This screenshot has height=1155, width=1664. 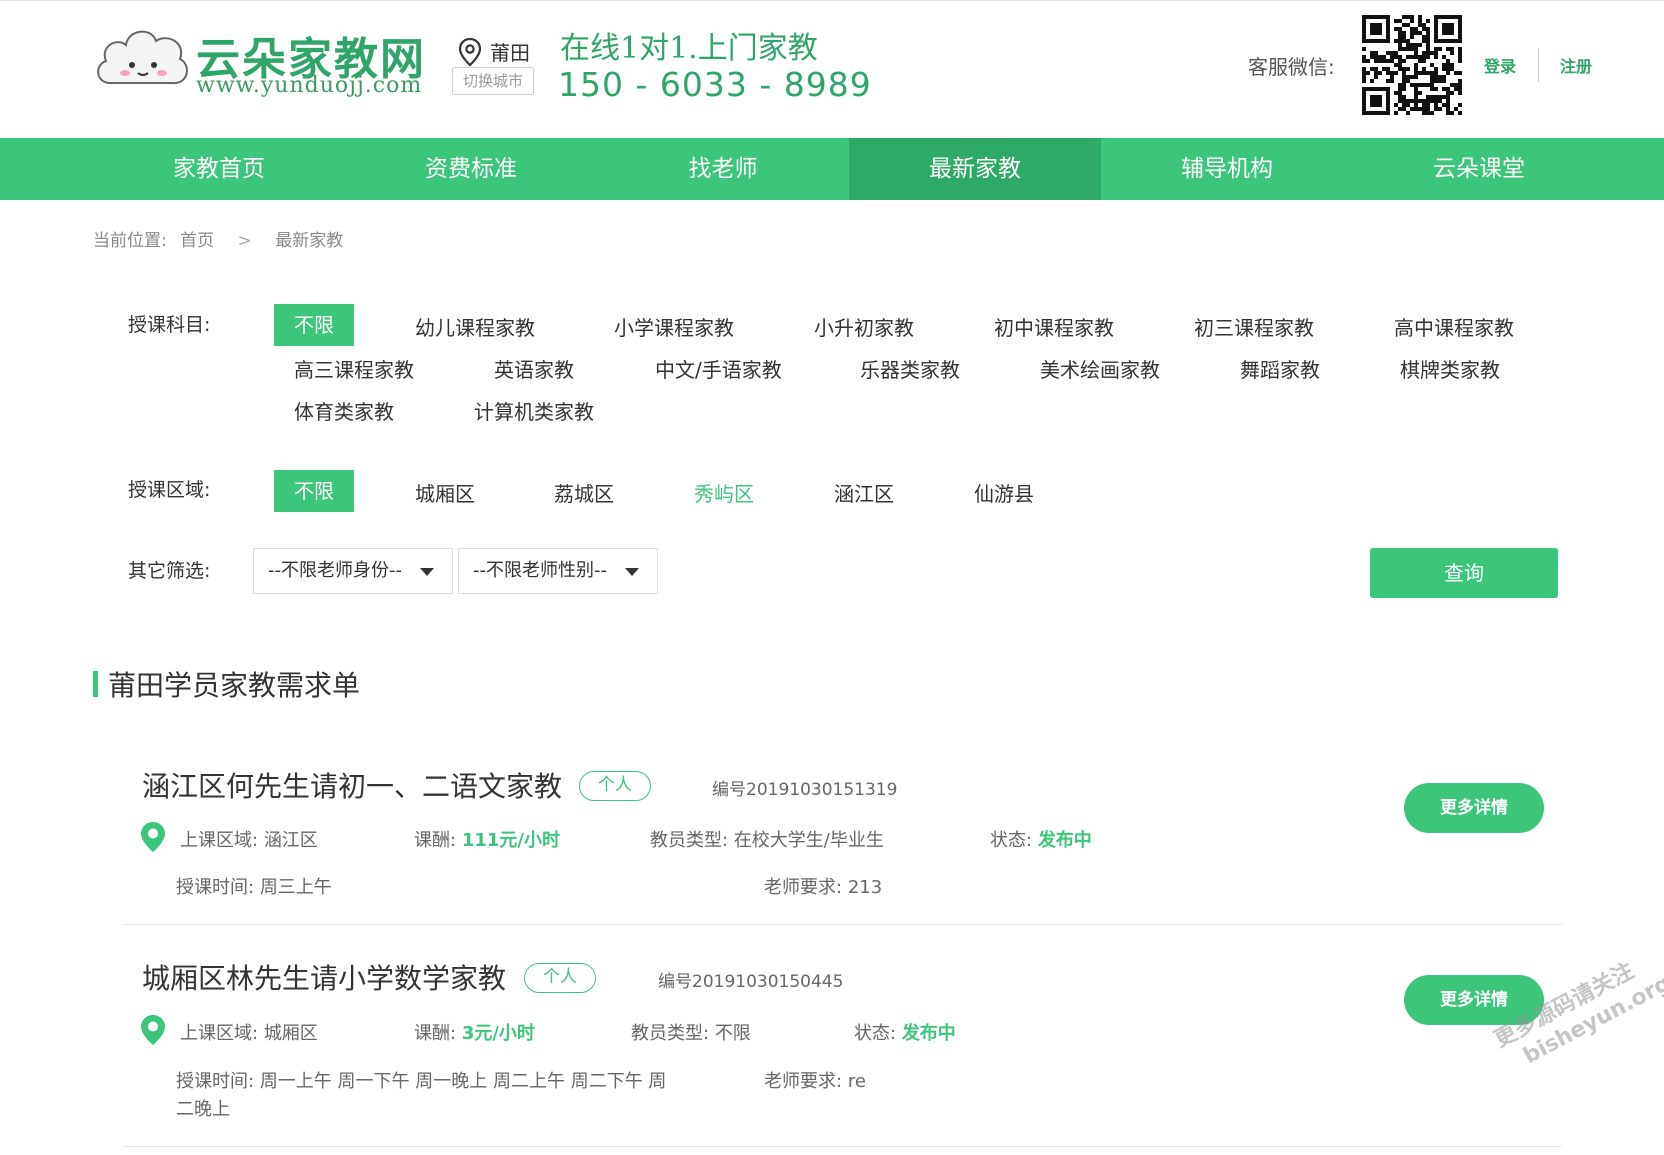 I want to click on subject-option-instrument: 乐器类家教, so click(x=910, y=368).